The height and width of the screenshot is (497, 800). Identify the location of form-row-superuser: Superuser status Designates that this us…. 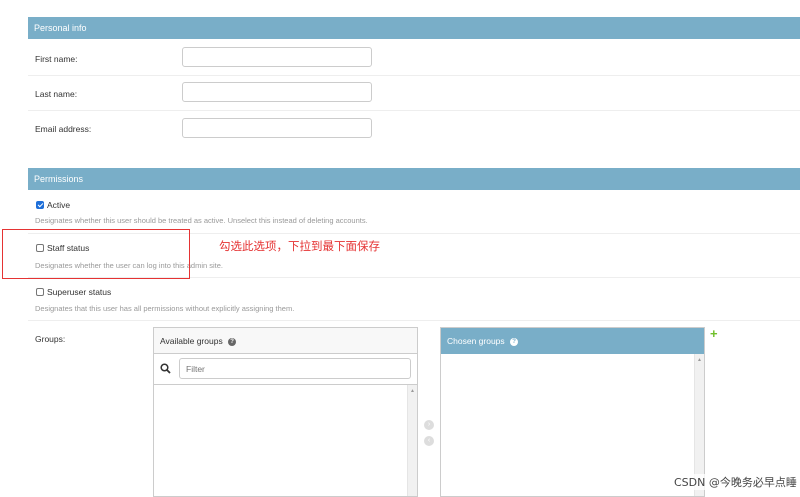
(414, 299).